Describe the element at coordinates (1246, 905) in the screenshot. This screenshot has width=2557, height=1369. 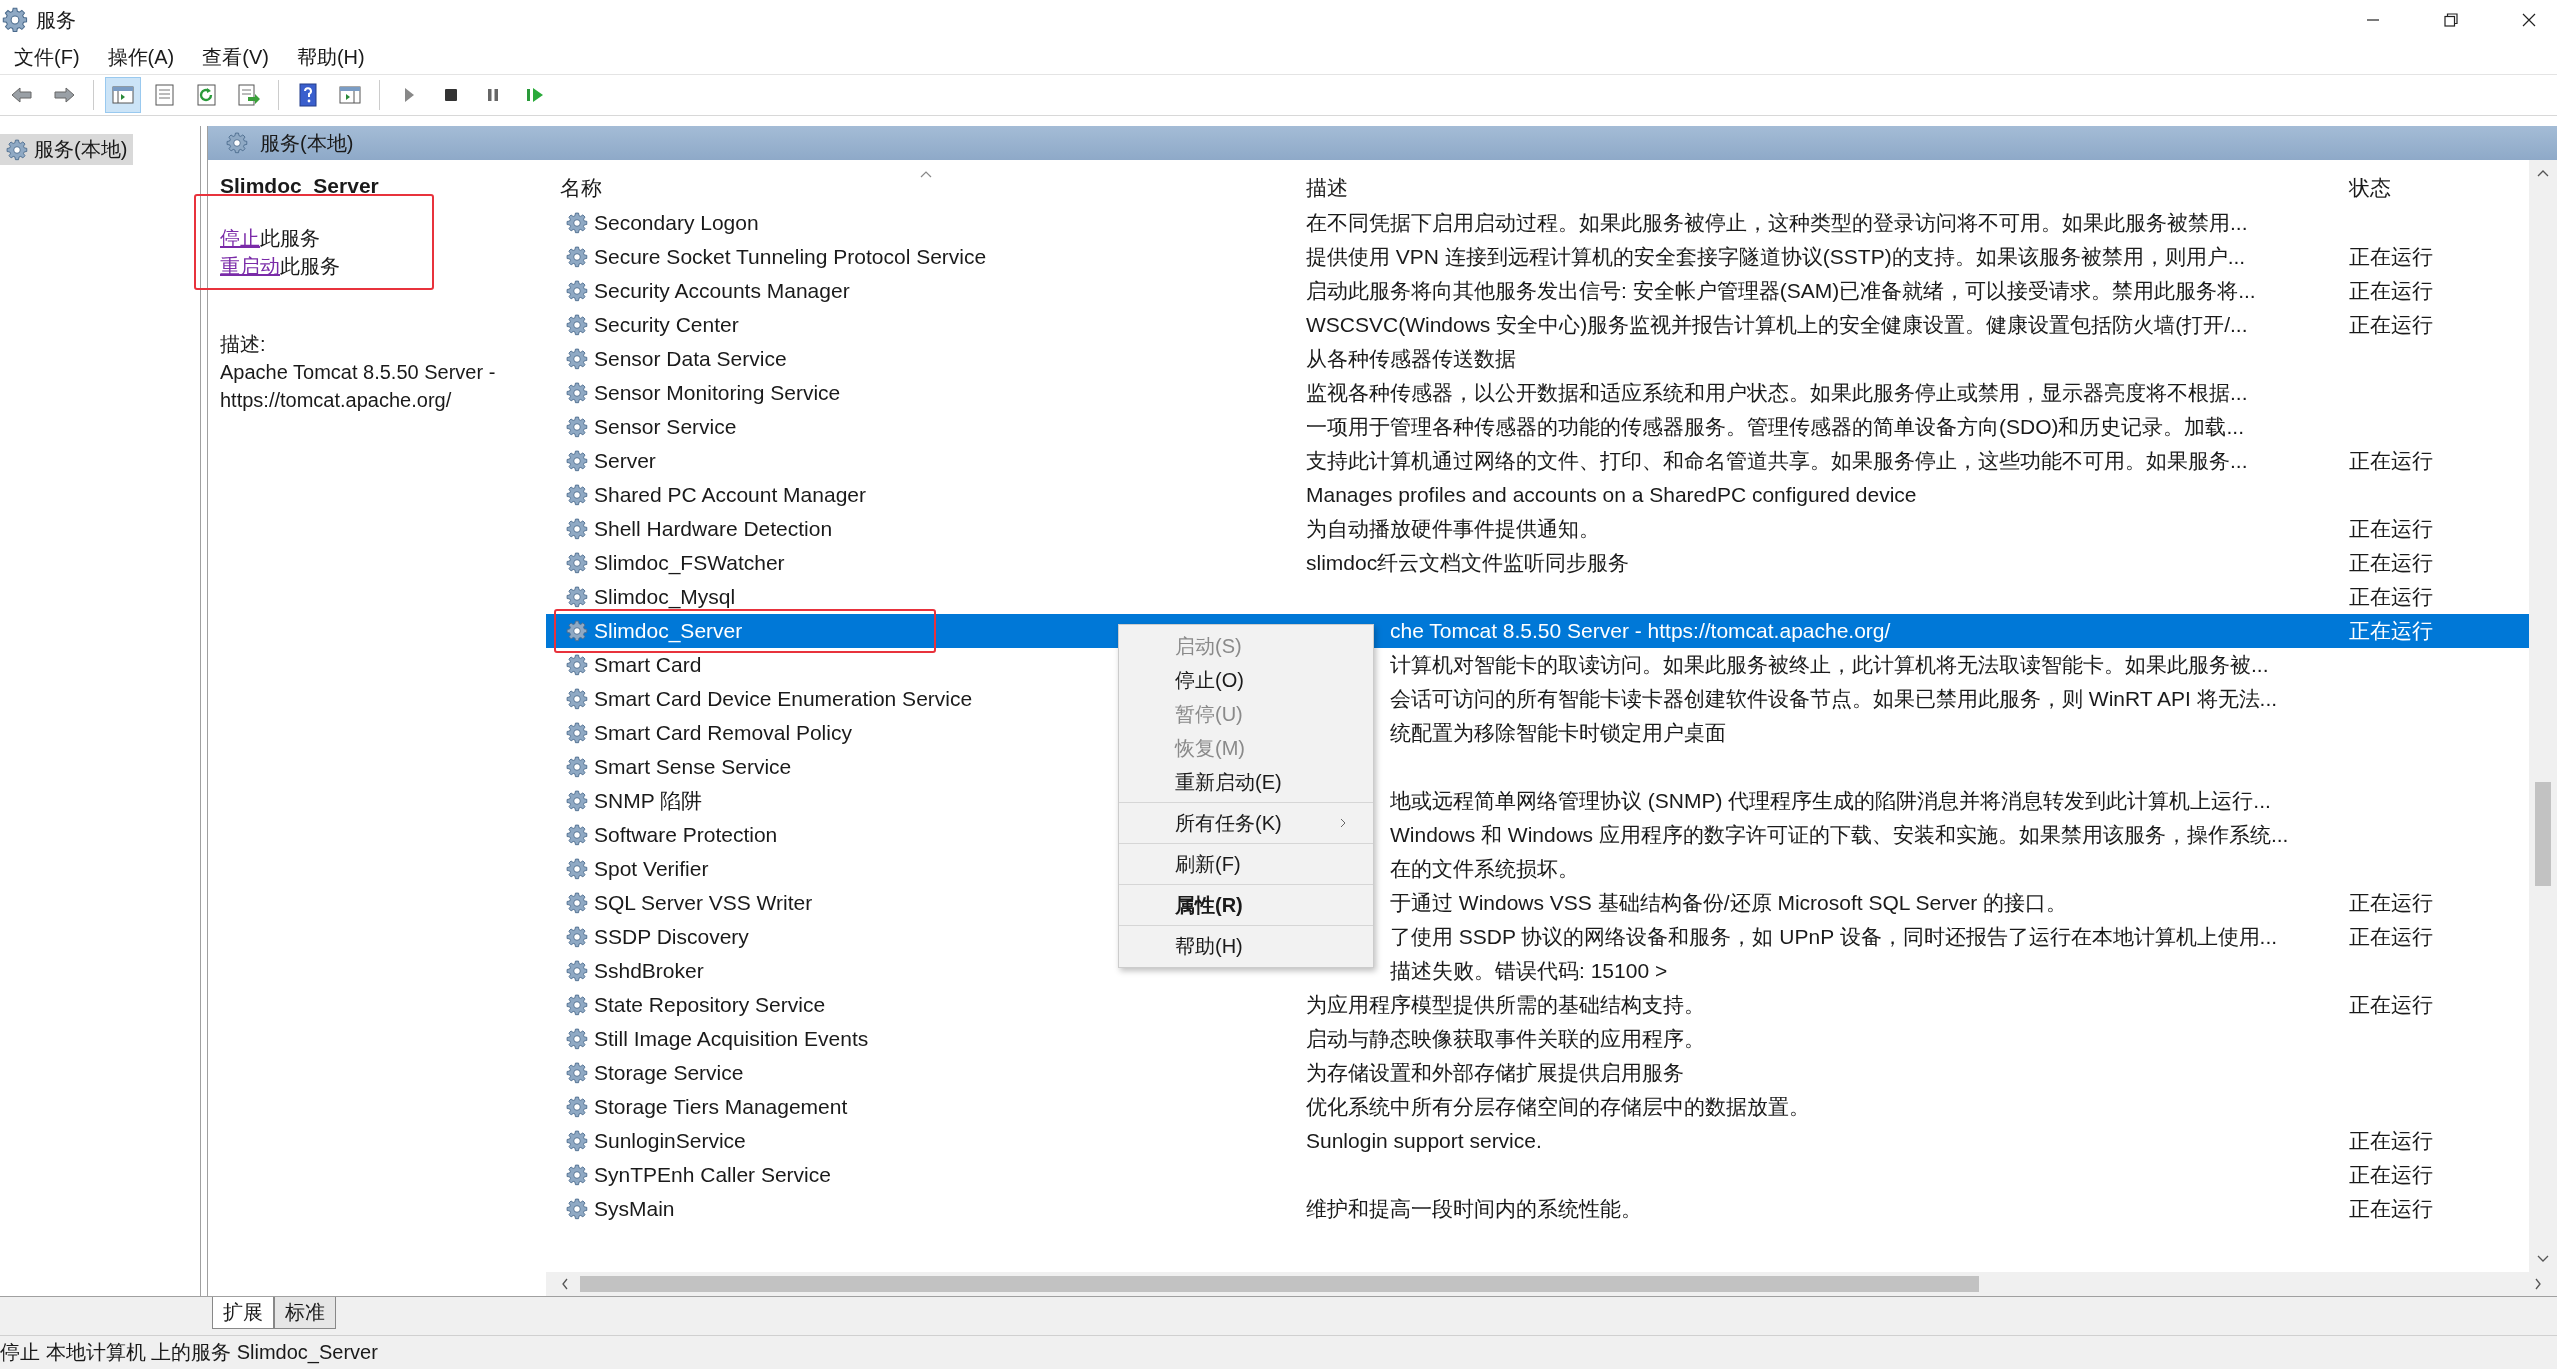
I see `menu-item: 属性(R)` at that location.